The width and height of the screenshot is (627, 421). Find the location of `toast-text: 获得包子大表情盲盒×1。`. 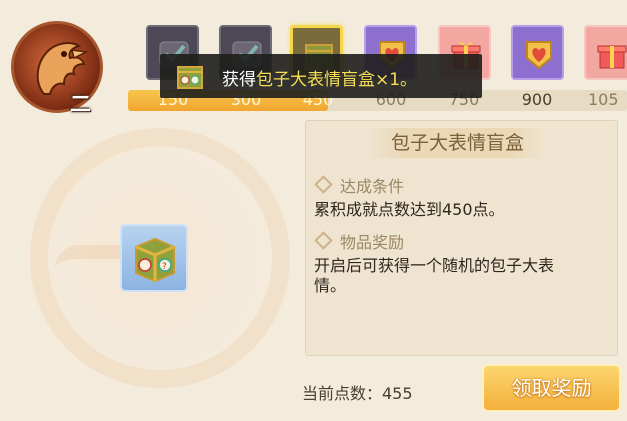

toast-text: 获得包子大表情盲盒×1。 is located at coordinates (319, 77).